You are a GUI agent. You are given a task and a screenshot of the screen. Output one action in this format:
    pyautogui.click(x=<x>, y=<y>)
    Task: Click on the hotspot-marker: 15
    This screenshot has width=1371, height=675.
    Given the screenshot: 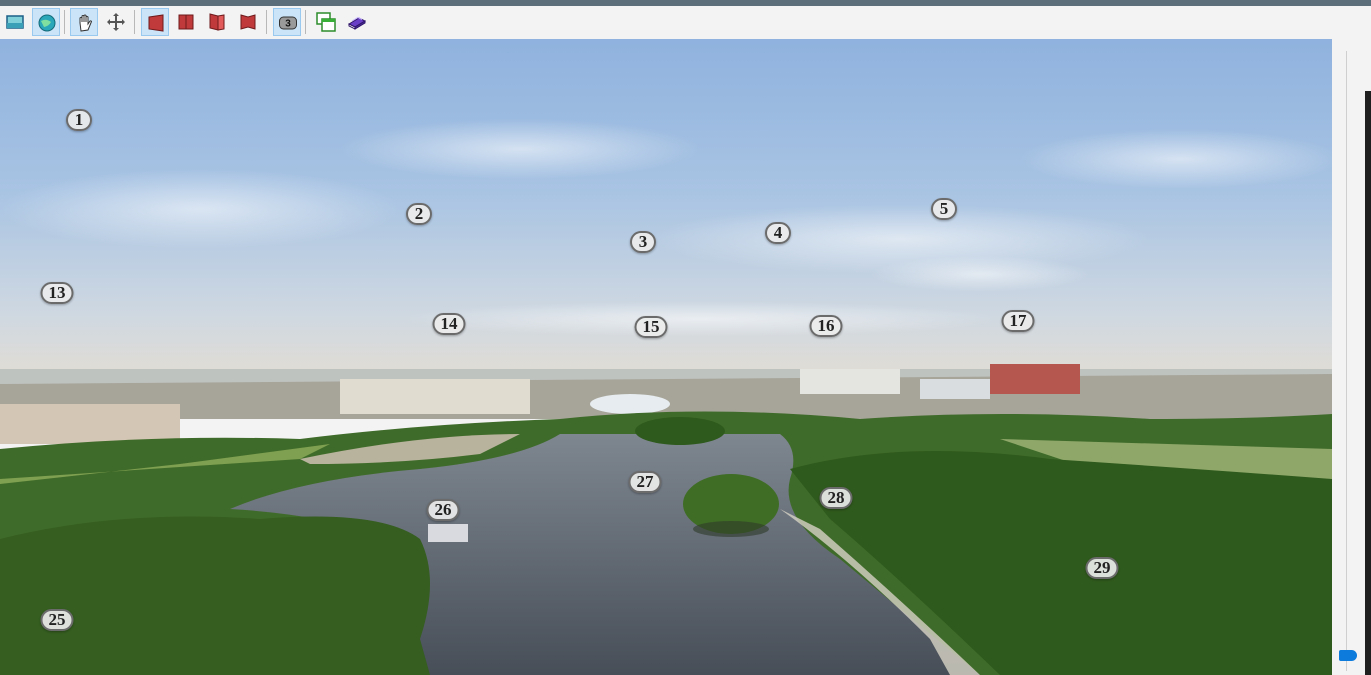 What is the action you would take?
    pyautogui.click(x=651, y=327)
    